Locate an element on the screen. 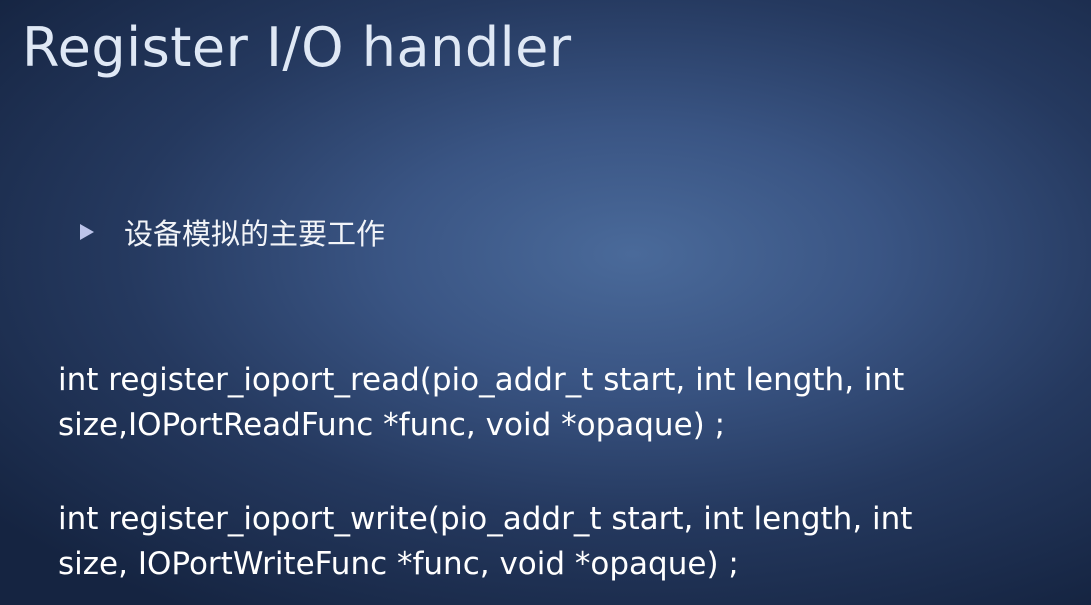 Image resolution: width=1091 pixels, height=605 pixels. bullet-item: 设备模拟的主要工作 is located at coordinates (232, 232).